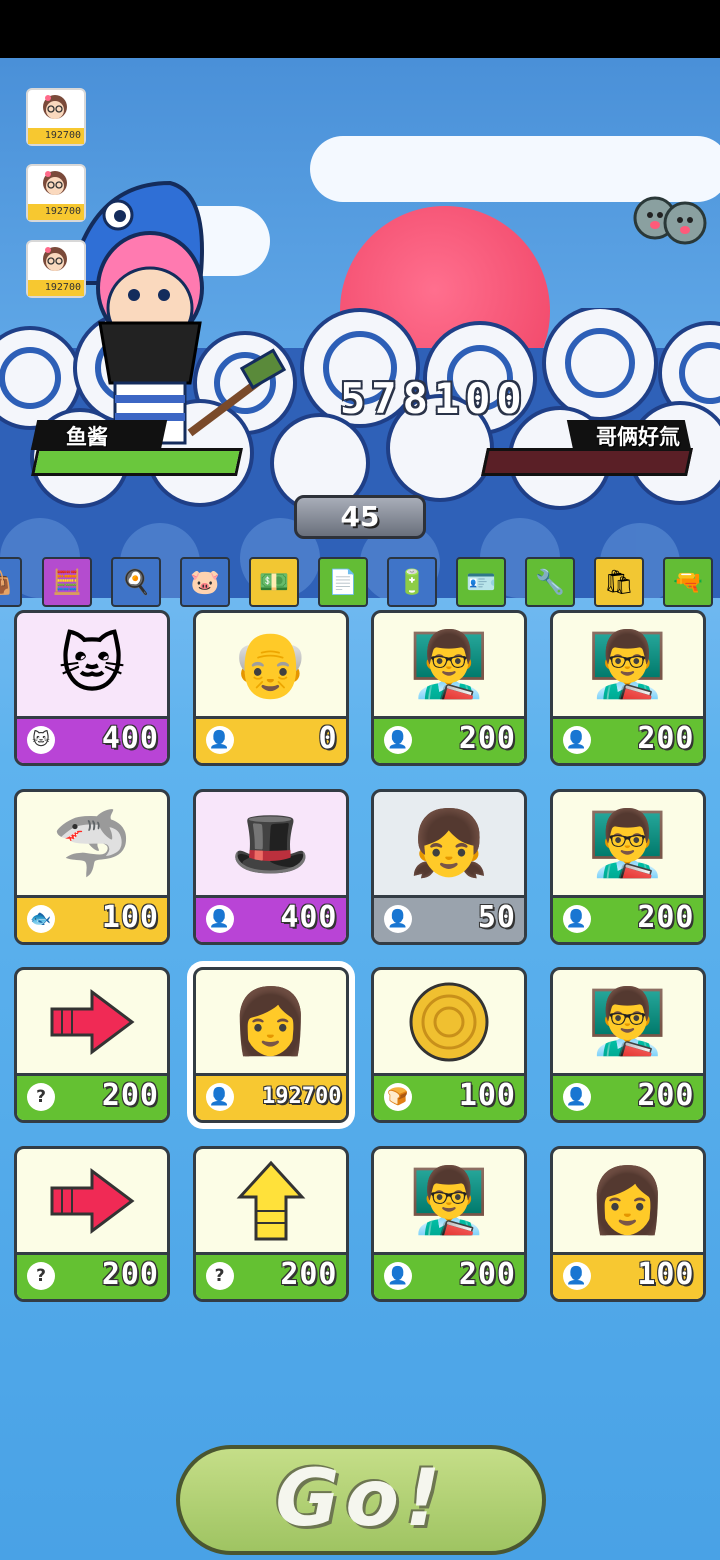  Describe the element at coordinates (550, 582) in the screenshot. I see `tools-icon: 🔧` at that location.